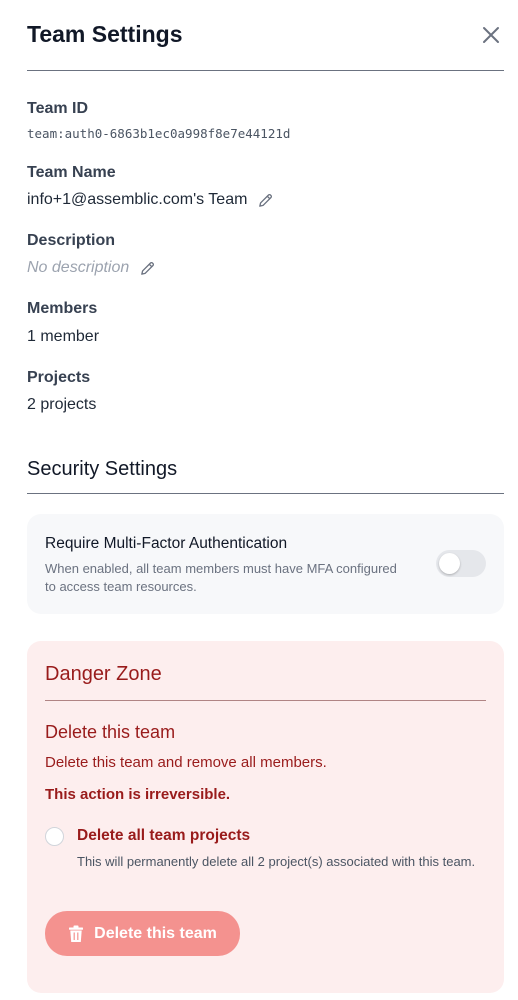 This screenshot has width=518, height=1000. Describe the element at coordinates (163, 836) in the screenshot. I see `delete-projects-label: Delete all team projects` at that location.